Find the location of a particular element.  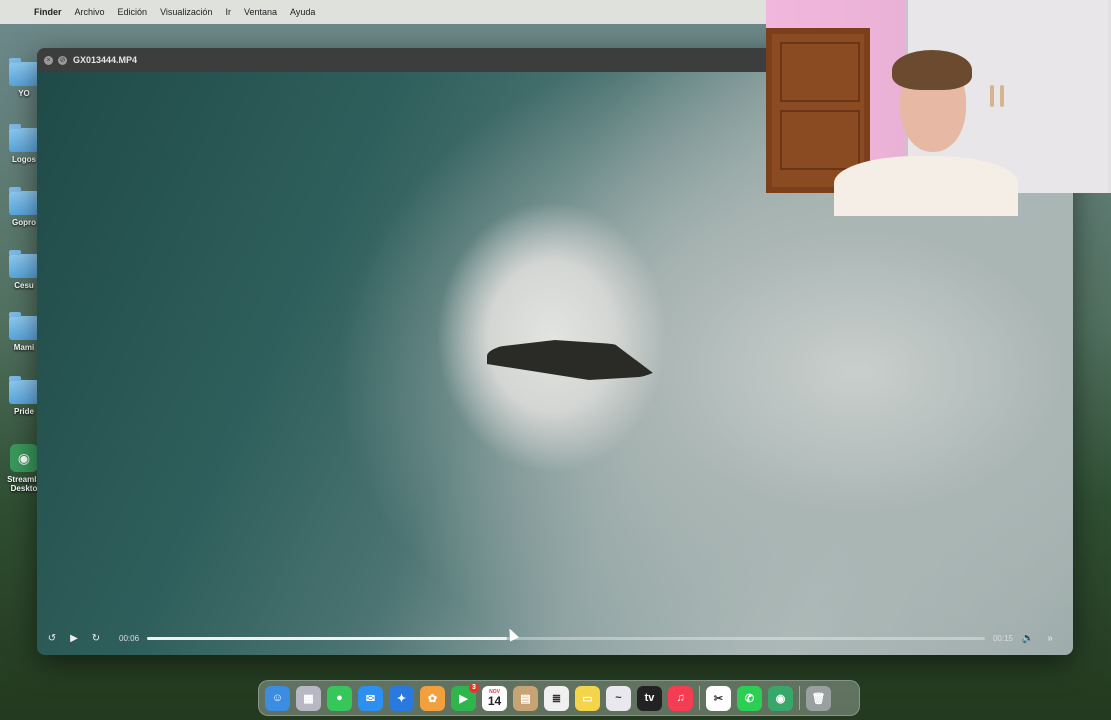

freeform-app: ~ is located at coordinates (618, 698).